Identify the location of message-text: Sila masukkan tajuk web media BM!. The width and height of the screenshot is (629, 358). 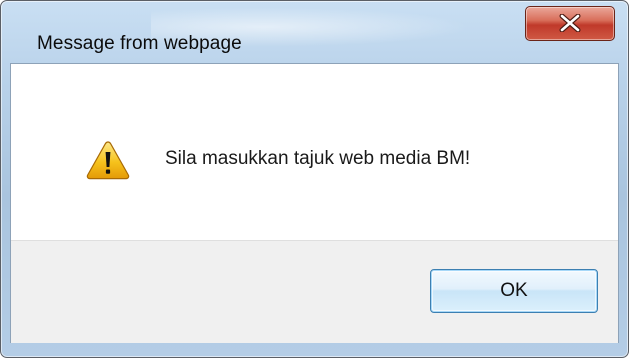
(318, 158).